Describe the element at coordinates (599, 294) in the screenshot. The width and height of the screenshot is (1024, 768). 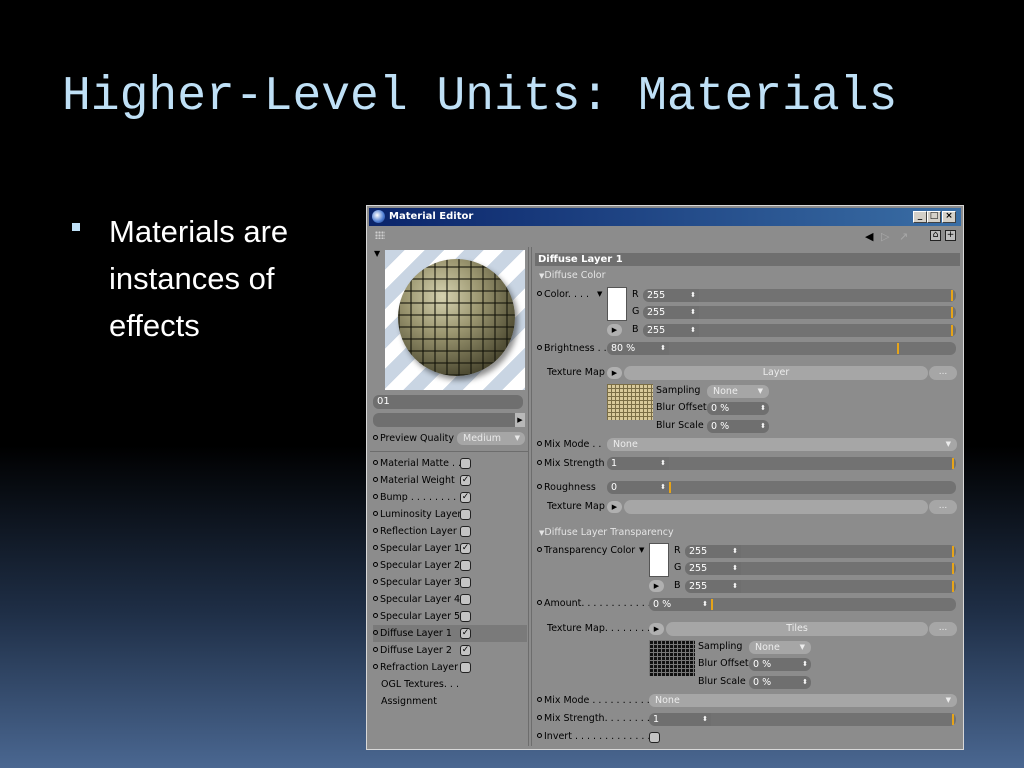
I see `color-menu-icon: ▼` at that location.